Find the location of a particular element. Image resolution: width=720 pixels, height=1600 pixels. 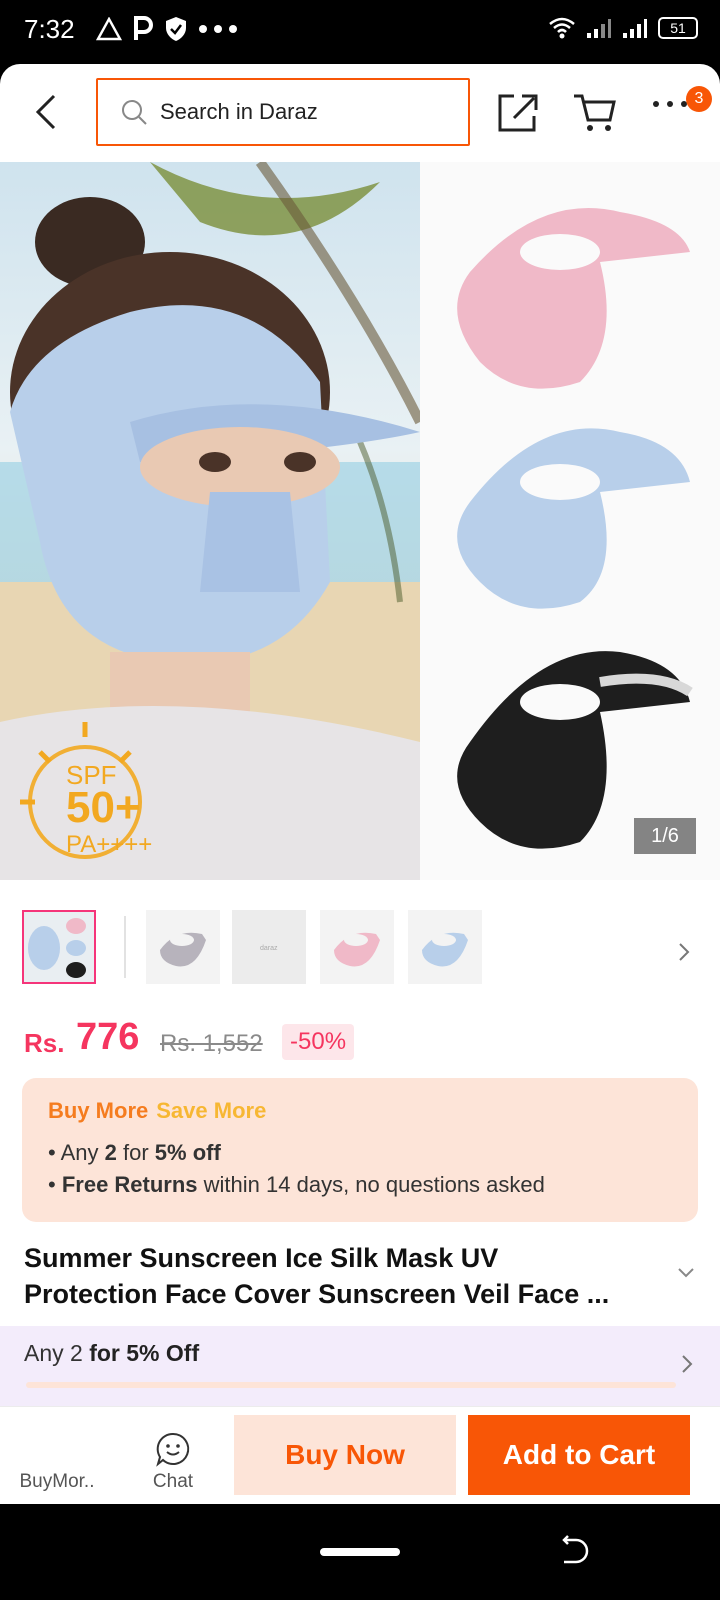

price-current: 776 is located at coordinates (108, 1037).